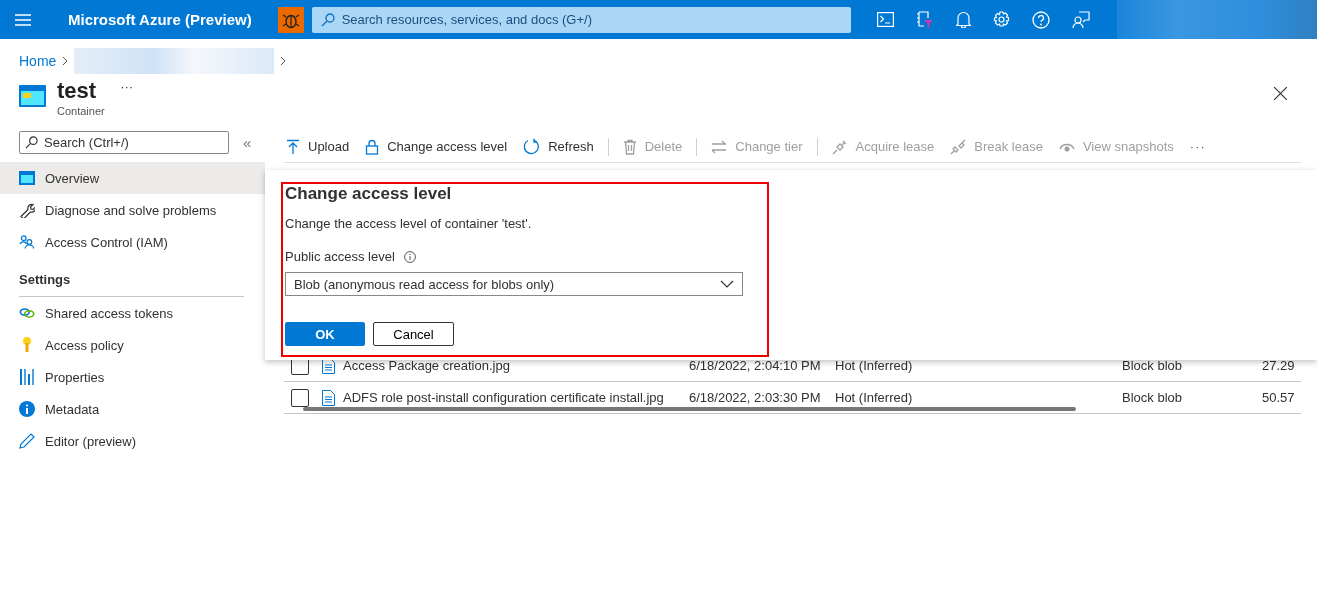 Image resolution: width=1317 pixels, height=602 pixels. What do you see at coordinates (131, 284) in the screenshot?
I see `section-heading: Settings` at bounding box center [131, 284].